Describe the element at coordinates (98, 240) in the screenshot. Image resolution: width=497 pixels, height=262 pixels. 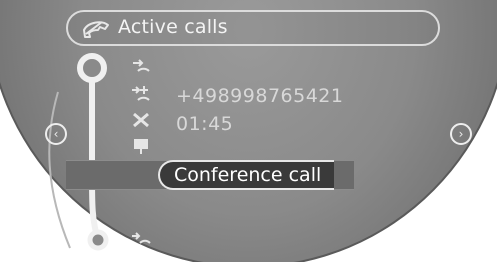
I see `track-node-bottom` at that location.